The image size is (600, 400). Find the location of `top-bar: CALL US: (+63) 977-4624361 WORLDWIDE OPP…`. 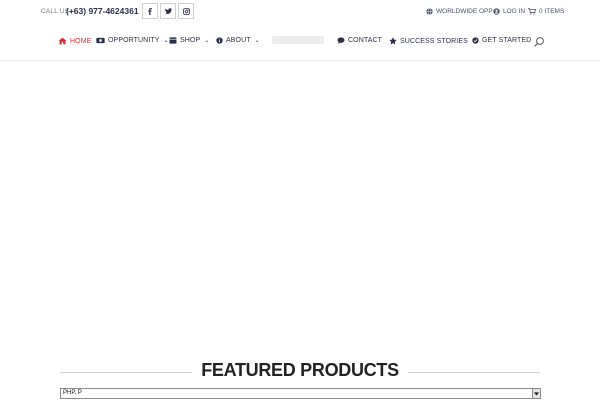

top-bar: CALL US: (+63) 977-4624361 WORLDWIDE OPP… is located at coordinates (300, 12).